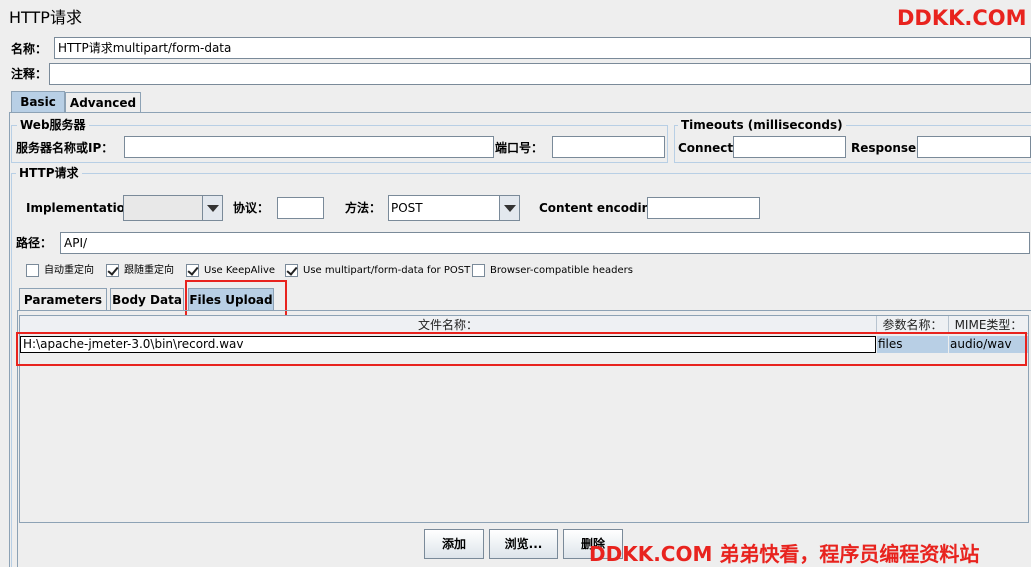 The image size is (1031, 567). Describe the element at coordinates (545, 243) in the screenshot. I see `path-input: API/` at that location.